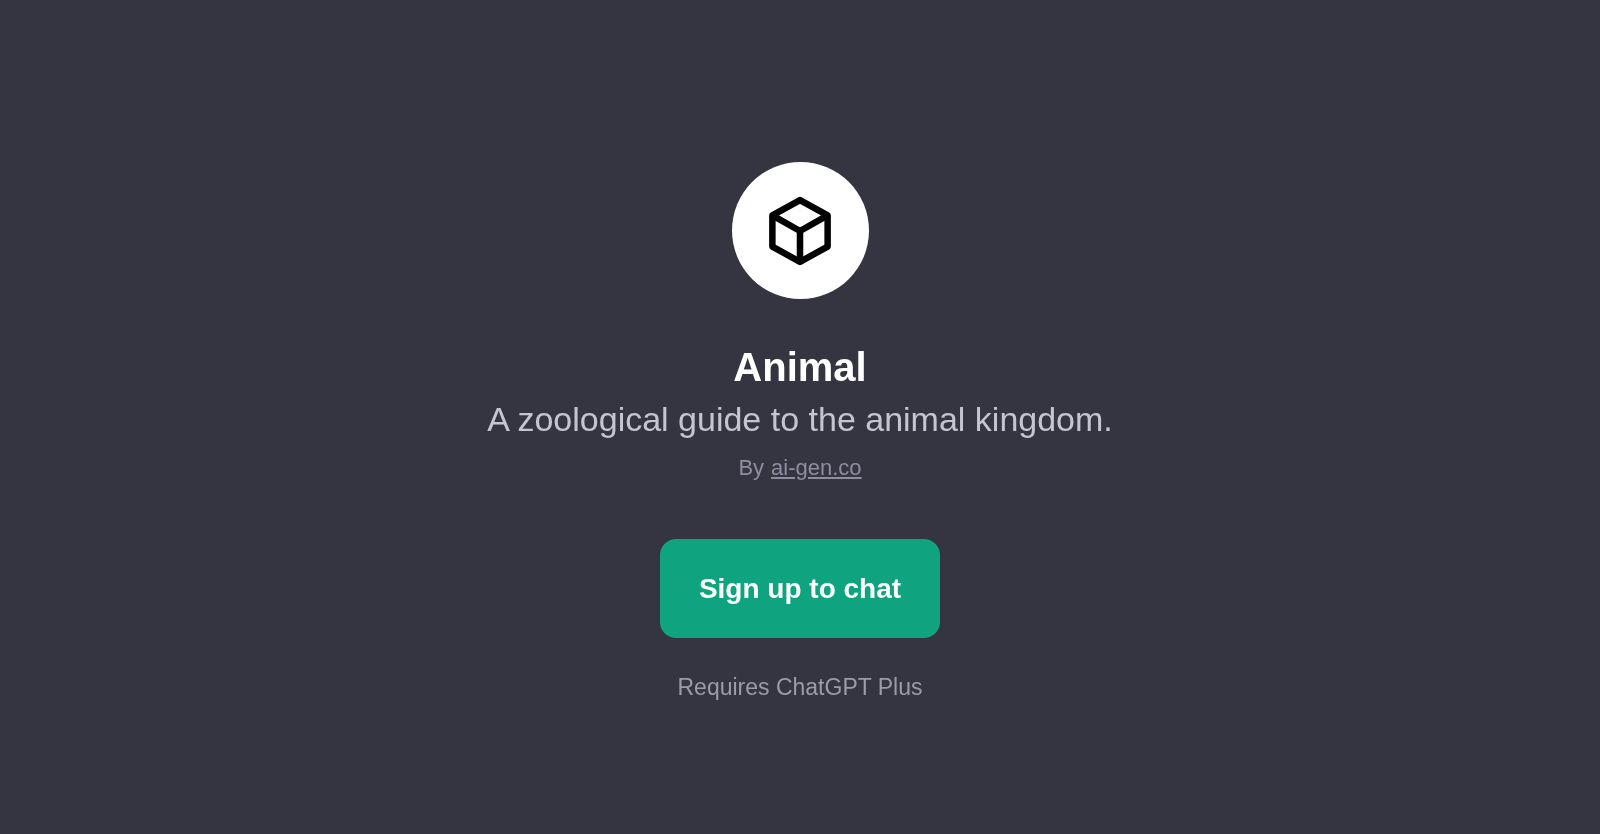 The height and width of the screenshot is (834, 1600). What do you see at coordinates (800, 419) in the screenshot?
I see `gpt-description: A zoological guide to the animal kingdom.` at bounding box center [800, 419].